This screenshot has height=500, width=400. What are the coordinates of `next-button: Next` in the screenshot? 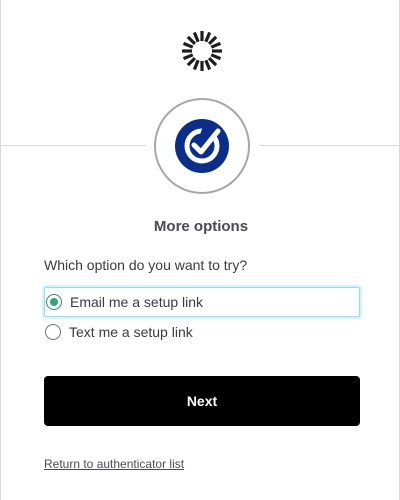 It's located at (202, 401).